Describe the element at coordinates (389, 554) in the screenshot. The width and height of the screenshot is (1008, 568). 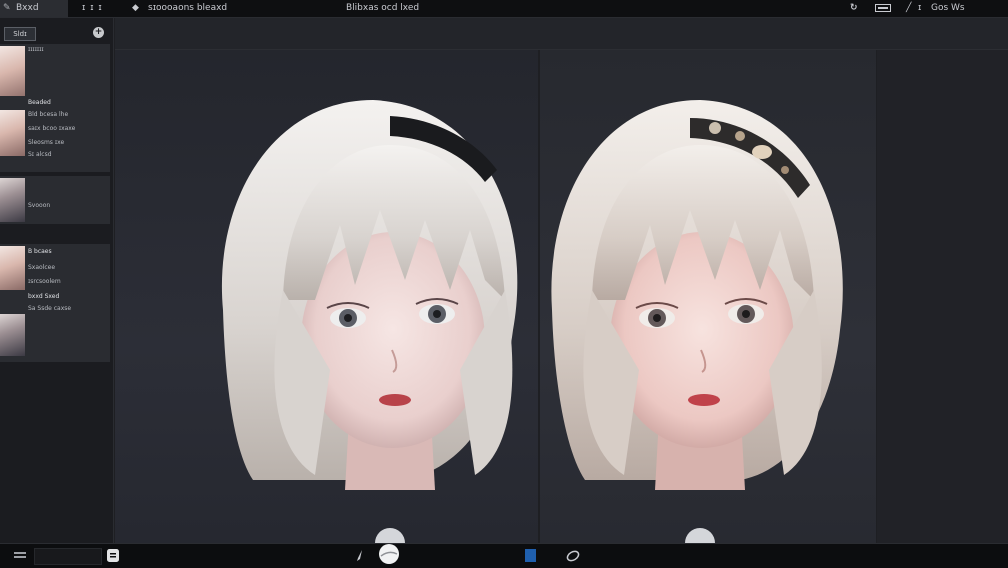
I see `sphere-icon` at that location.